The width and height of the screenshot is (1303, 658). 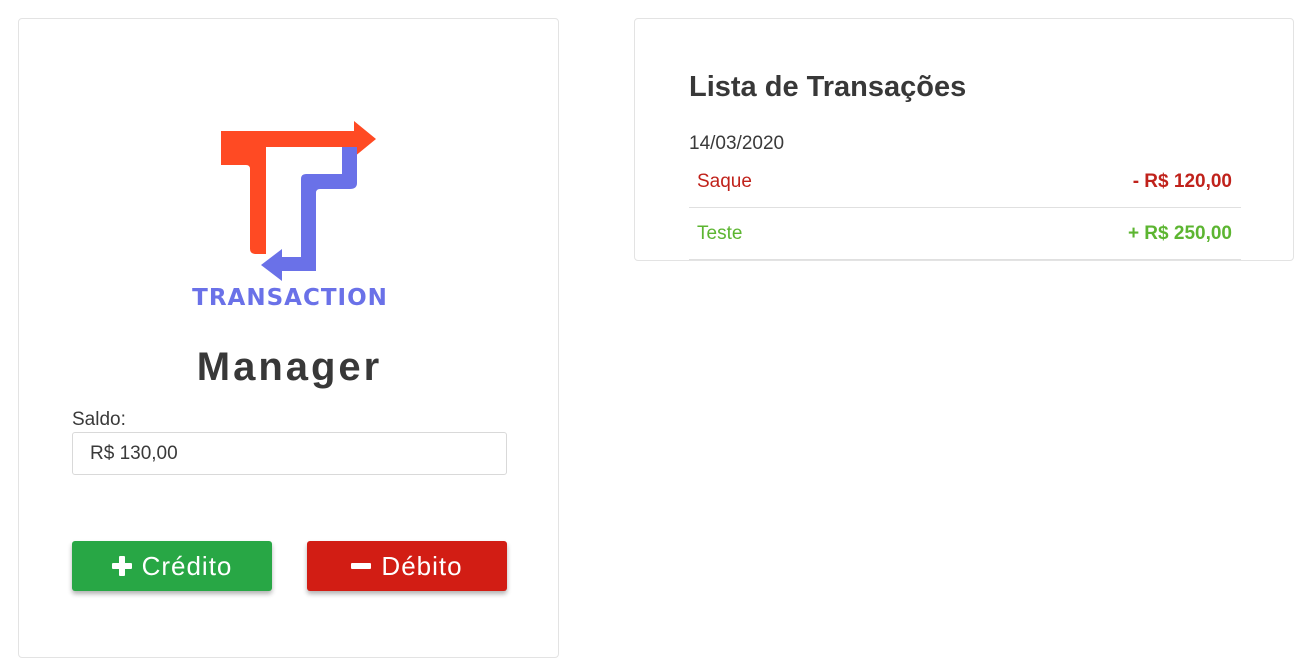 What do you see at coordinates (422, 565) in the screenshot?
I see `debit-button-label: Débito` at bounding box center [422, 565].